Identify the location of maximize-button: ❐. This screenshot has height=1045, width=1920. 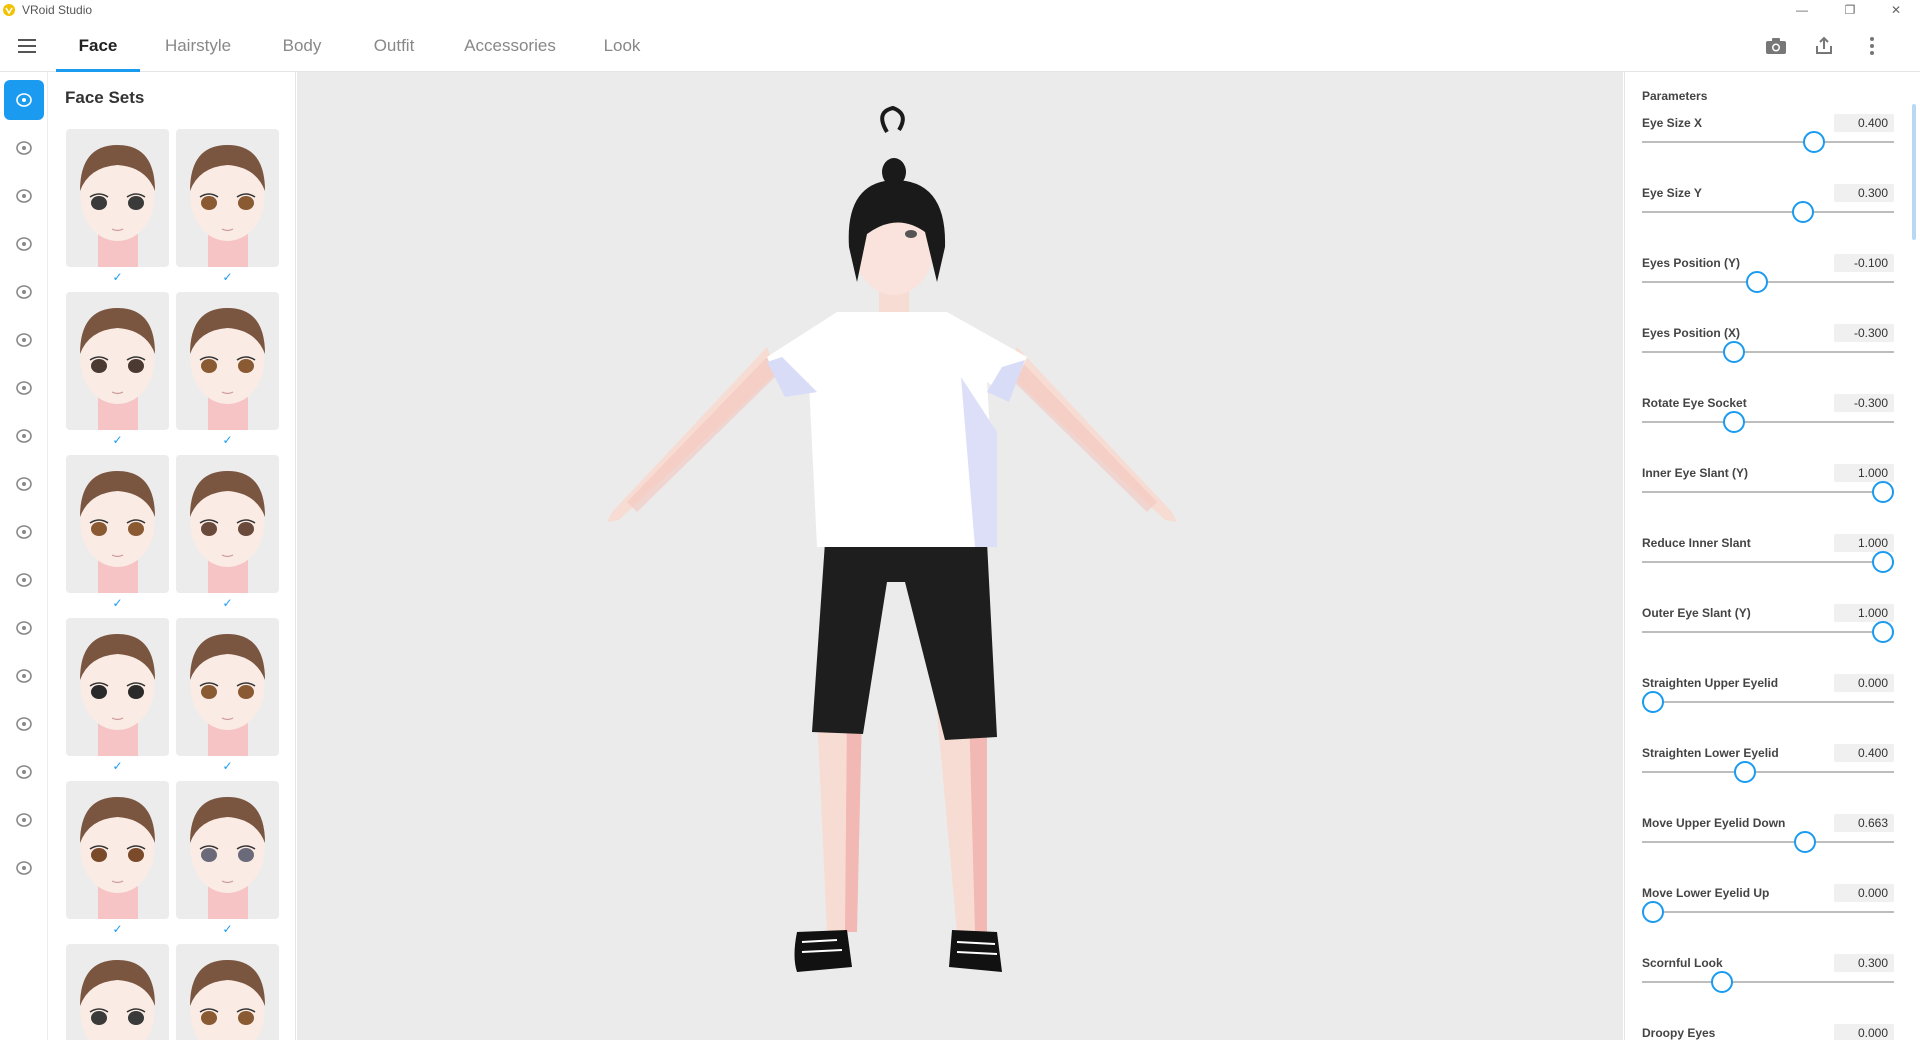
(1850, 10).